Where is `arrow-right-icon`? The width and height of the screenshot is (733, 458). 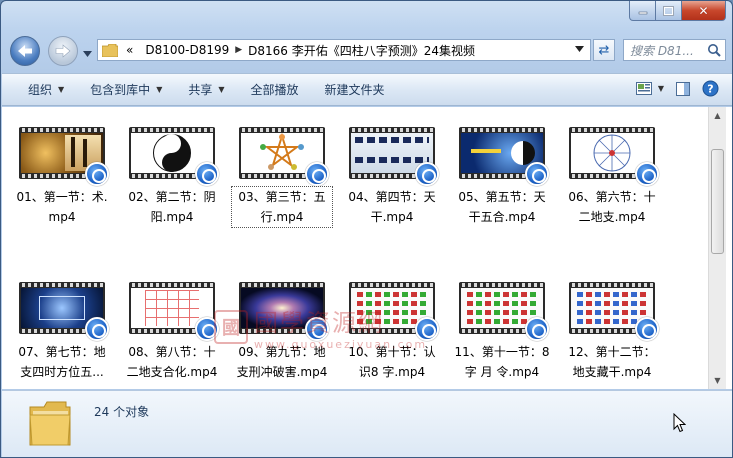 arrow-right-icon is located at coordinates (63, 51).